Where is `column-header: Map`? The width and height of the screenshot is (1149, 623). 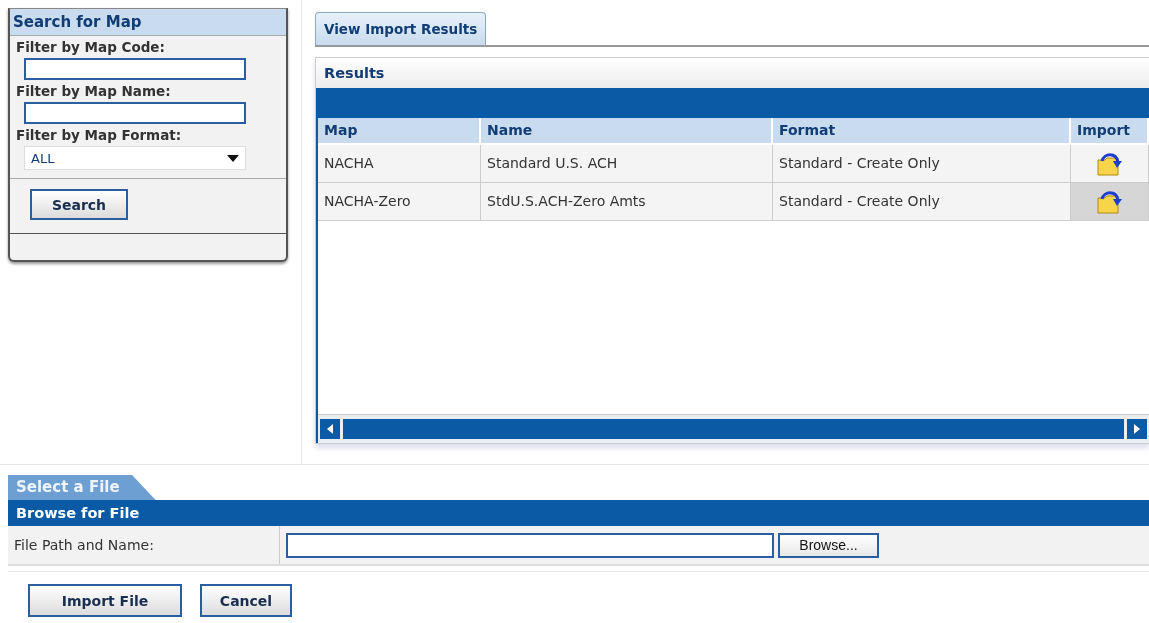 column-header: Map is located at coordinates (399, 130).